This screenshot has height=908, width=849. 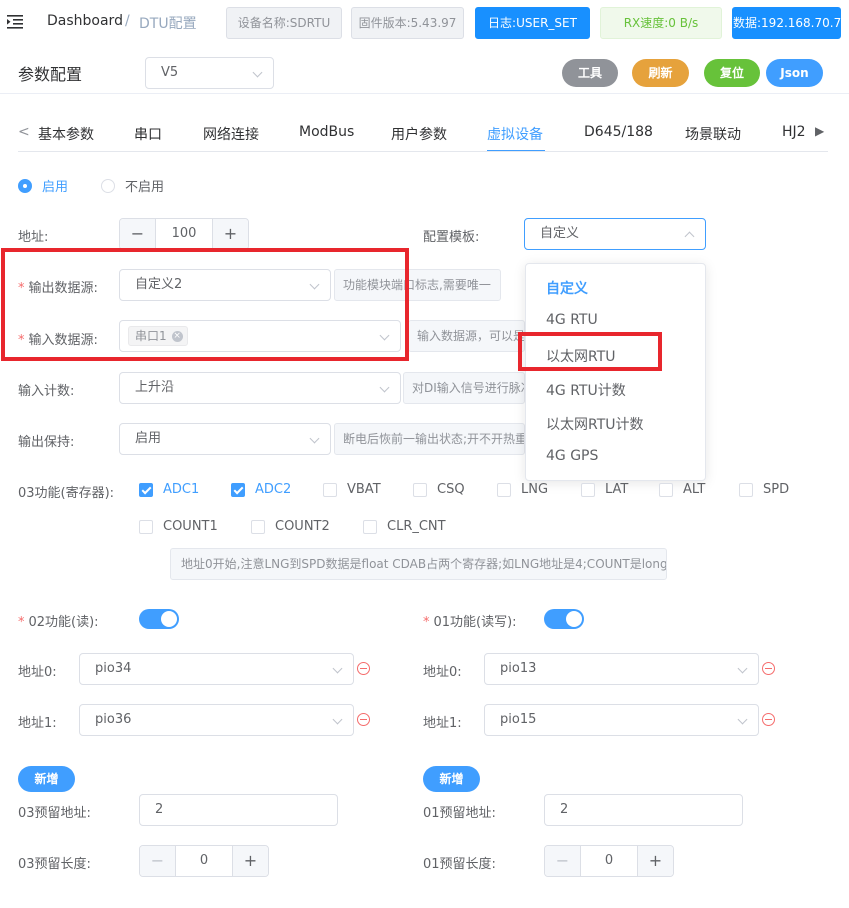 I want to click on breadcrumb-dashboard: Dashboard, so click(x=85, y=21).